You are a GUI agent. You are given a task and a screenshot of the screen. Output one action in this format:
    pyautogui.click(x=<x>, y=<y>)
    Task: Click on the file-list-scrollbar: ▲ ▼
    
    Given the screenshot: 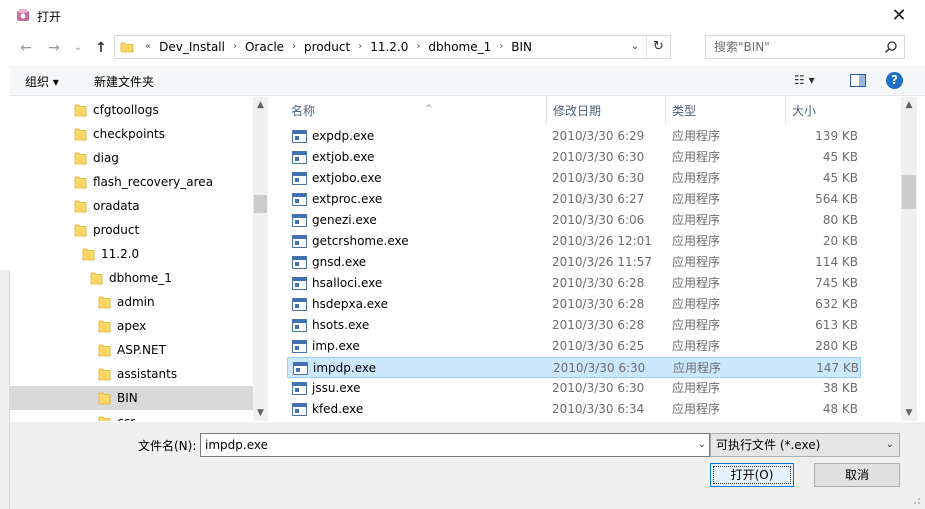 What is the action you would take?
    pyautogui.click(x=909, y=259)
    